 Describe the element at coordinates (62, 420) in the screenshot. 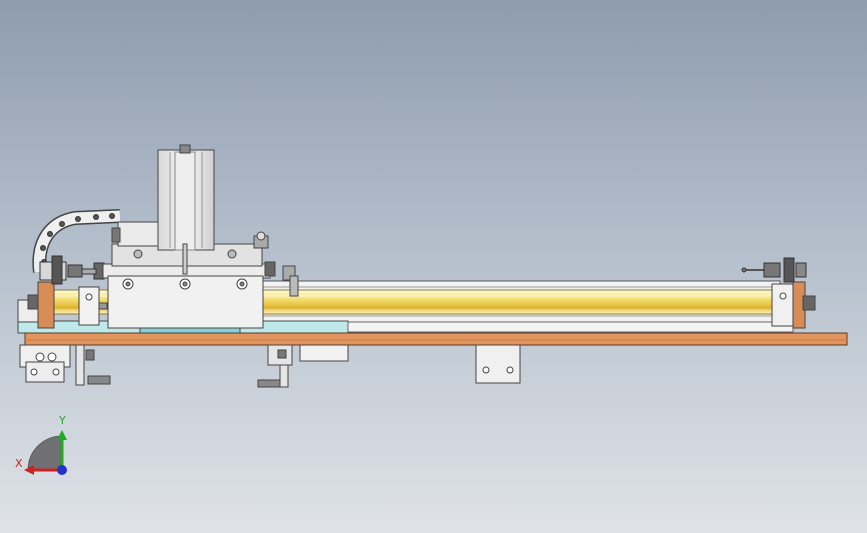

I see `y-axis-label: Y` at that location.